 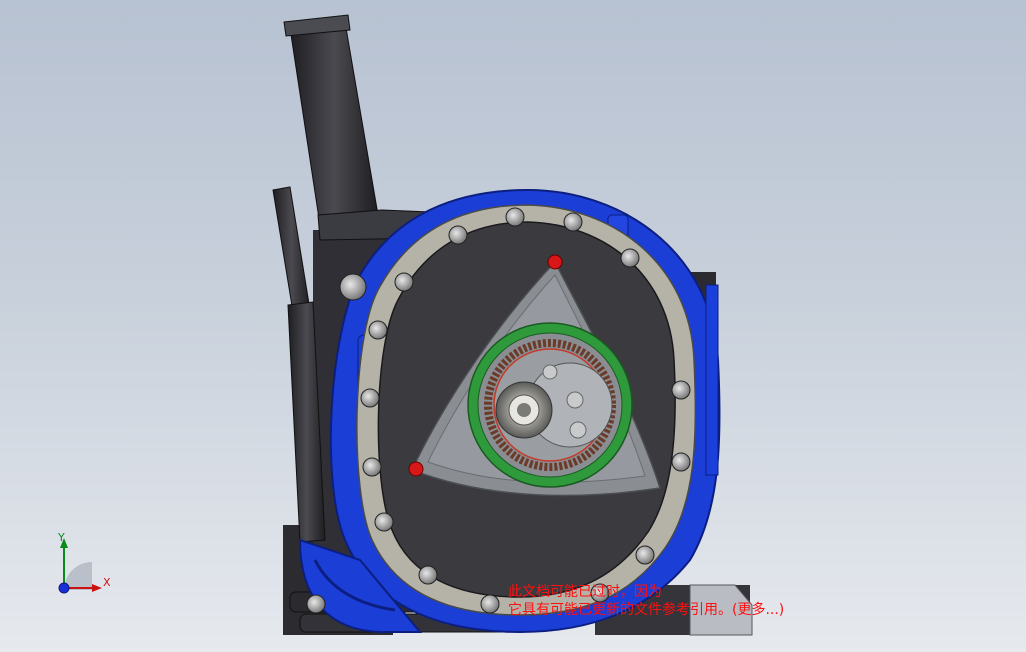 I want to click on reference-triad, so click(x=80, y=566).